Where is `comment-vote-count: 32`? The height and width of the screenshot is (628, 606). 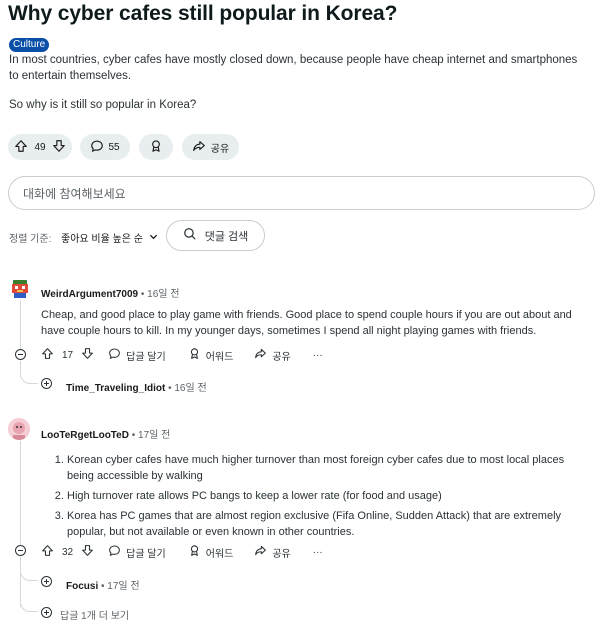
comment-vote-count: 32 is located at coordinates (68, 552).